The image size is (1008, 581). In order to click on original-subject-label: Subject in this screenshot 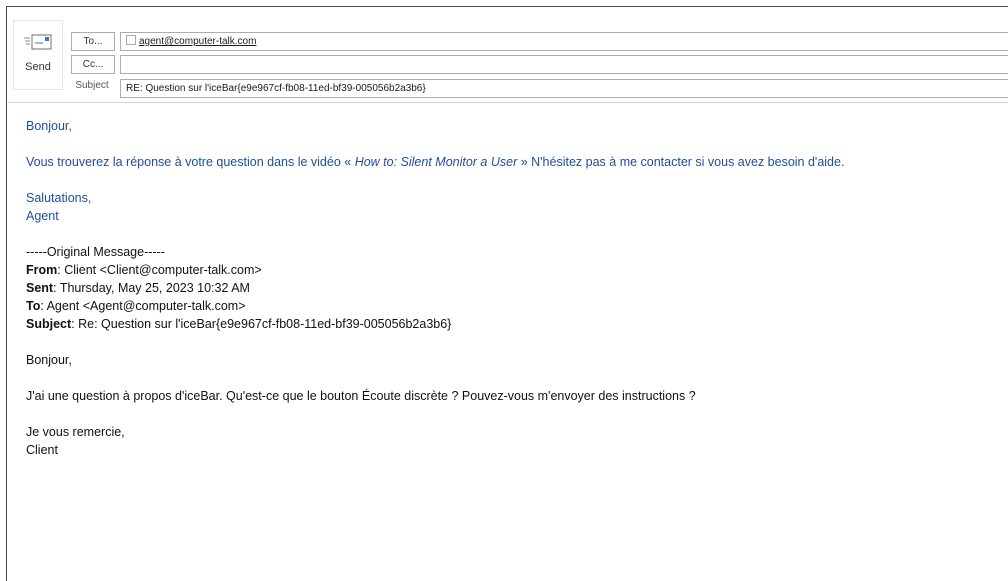, I will do `click(49, 324)`.